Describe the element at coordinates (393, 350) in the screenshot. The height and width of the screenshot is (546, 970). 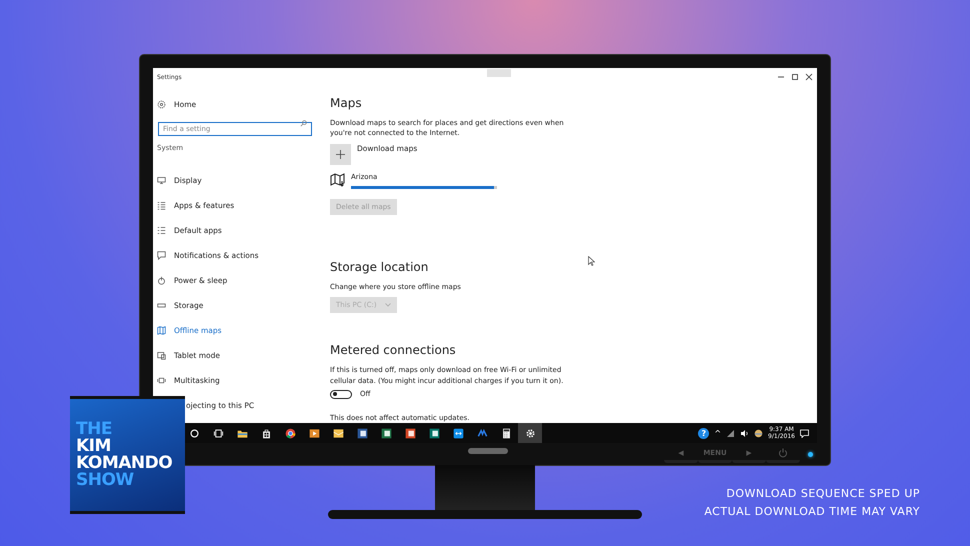
I see `section-heading: Metered connections` at that location.